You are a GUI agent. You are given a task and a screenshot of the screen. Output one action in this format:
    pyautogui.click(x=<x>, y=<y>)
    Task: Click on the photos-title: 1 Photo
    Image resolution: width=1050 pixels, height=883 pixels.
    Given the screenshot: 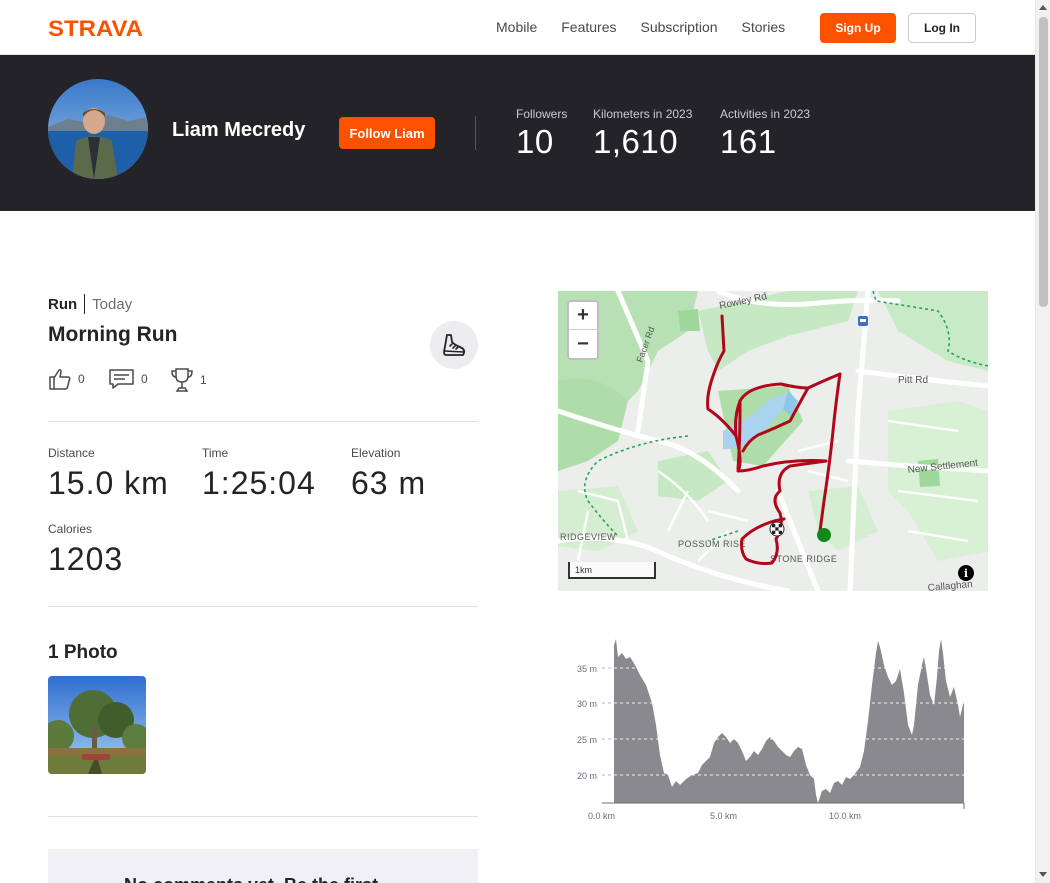 What is the action you would take?
    pyautogui.click(x=83, y=652)
    